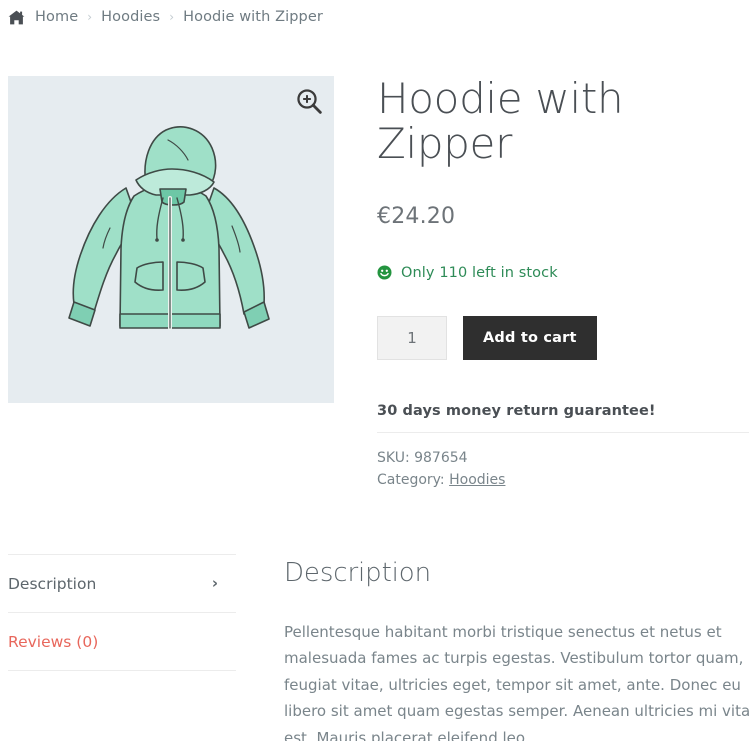 The width and height of the screenshot is (750, 741). What do you see at coordinates (563, 432) in the screenshot?
I see `meta-divider` at bounding box center [563, 432].